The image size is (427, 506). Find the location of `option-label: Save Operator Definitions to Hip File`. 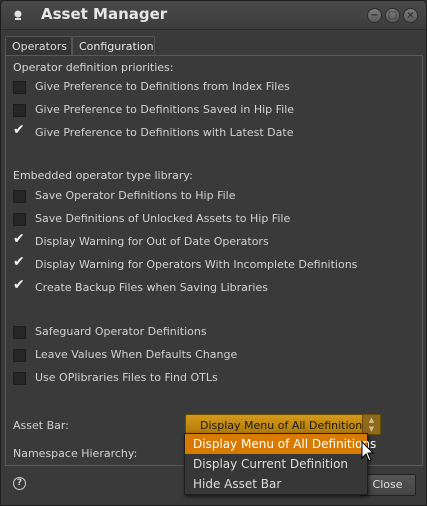

option-label: Save Operator Definitions to Hip File is located at coordinates (135, 195).